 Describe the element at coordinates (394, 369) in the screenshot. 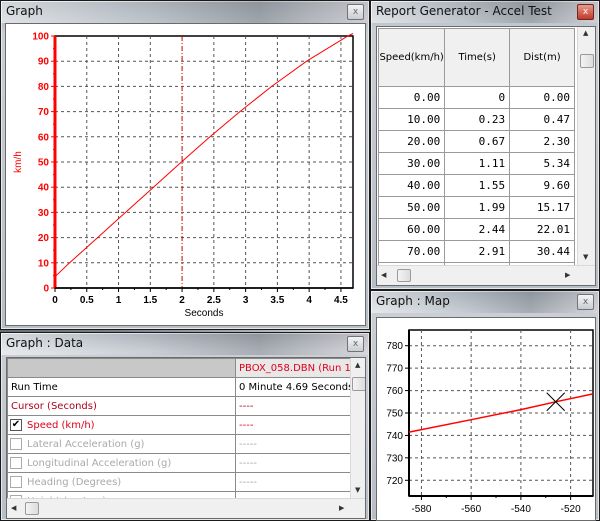

I see `map-y-tick-label: 770` at that location.